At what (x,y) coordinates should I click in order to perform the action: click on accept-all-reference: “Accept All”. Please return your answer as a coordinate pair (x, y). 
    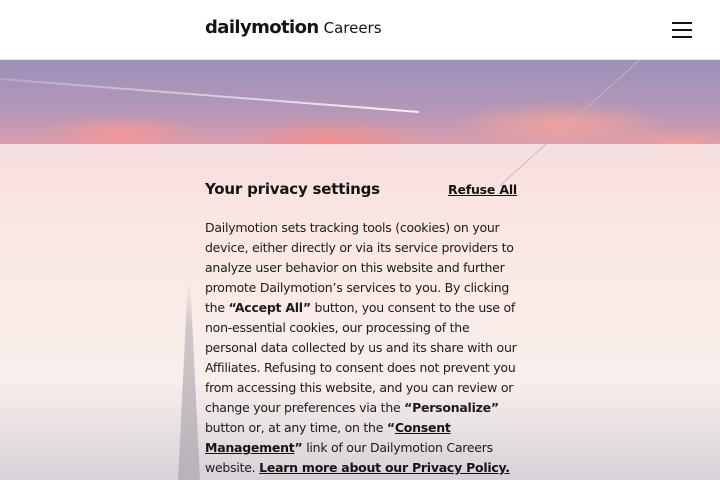
    Looking at the image, I should click on (270, 307).